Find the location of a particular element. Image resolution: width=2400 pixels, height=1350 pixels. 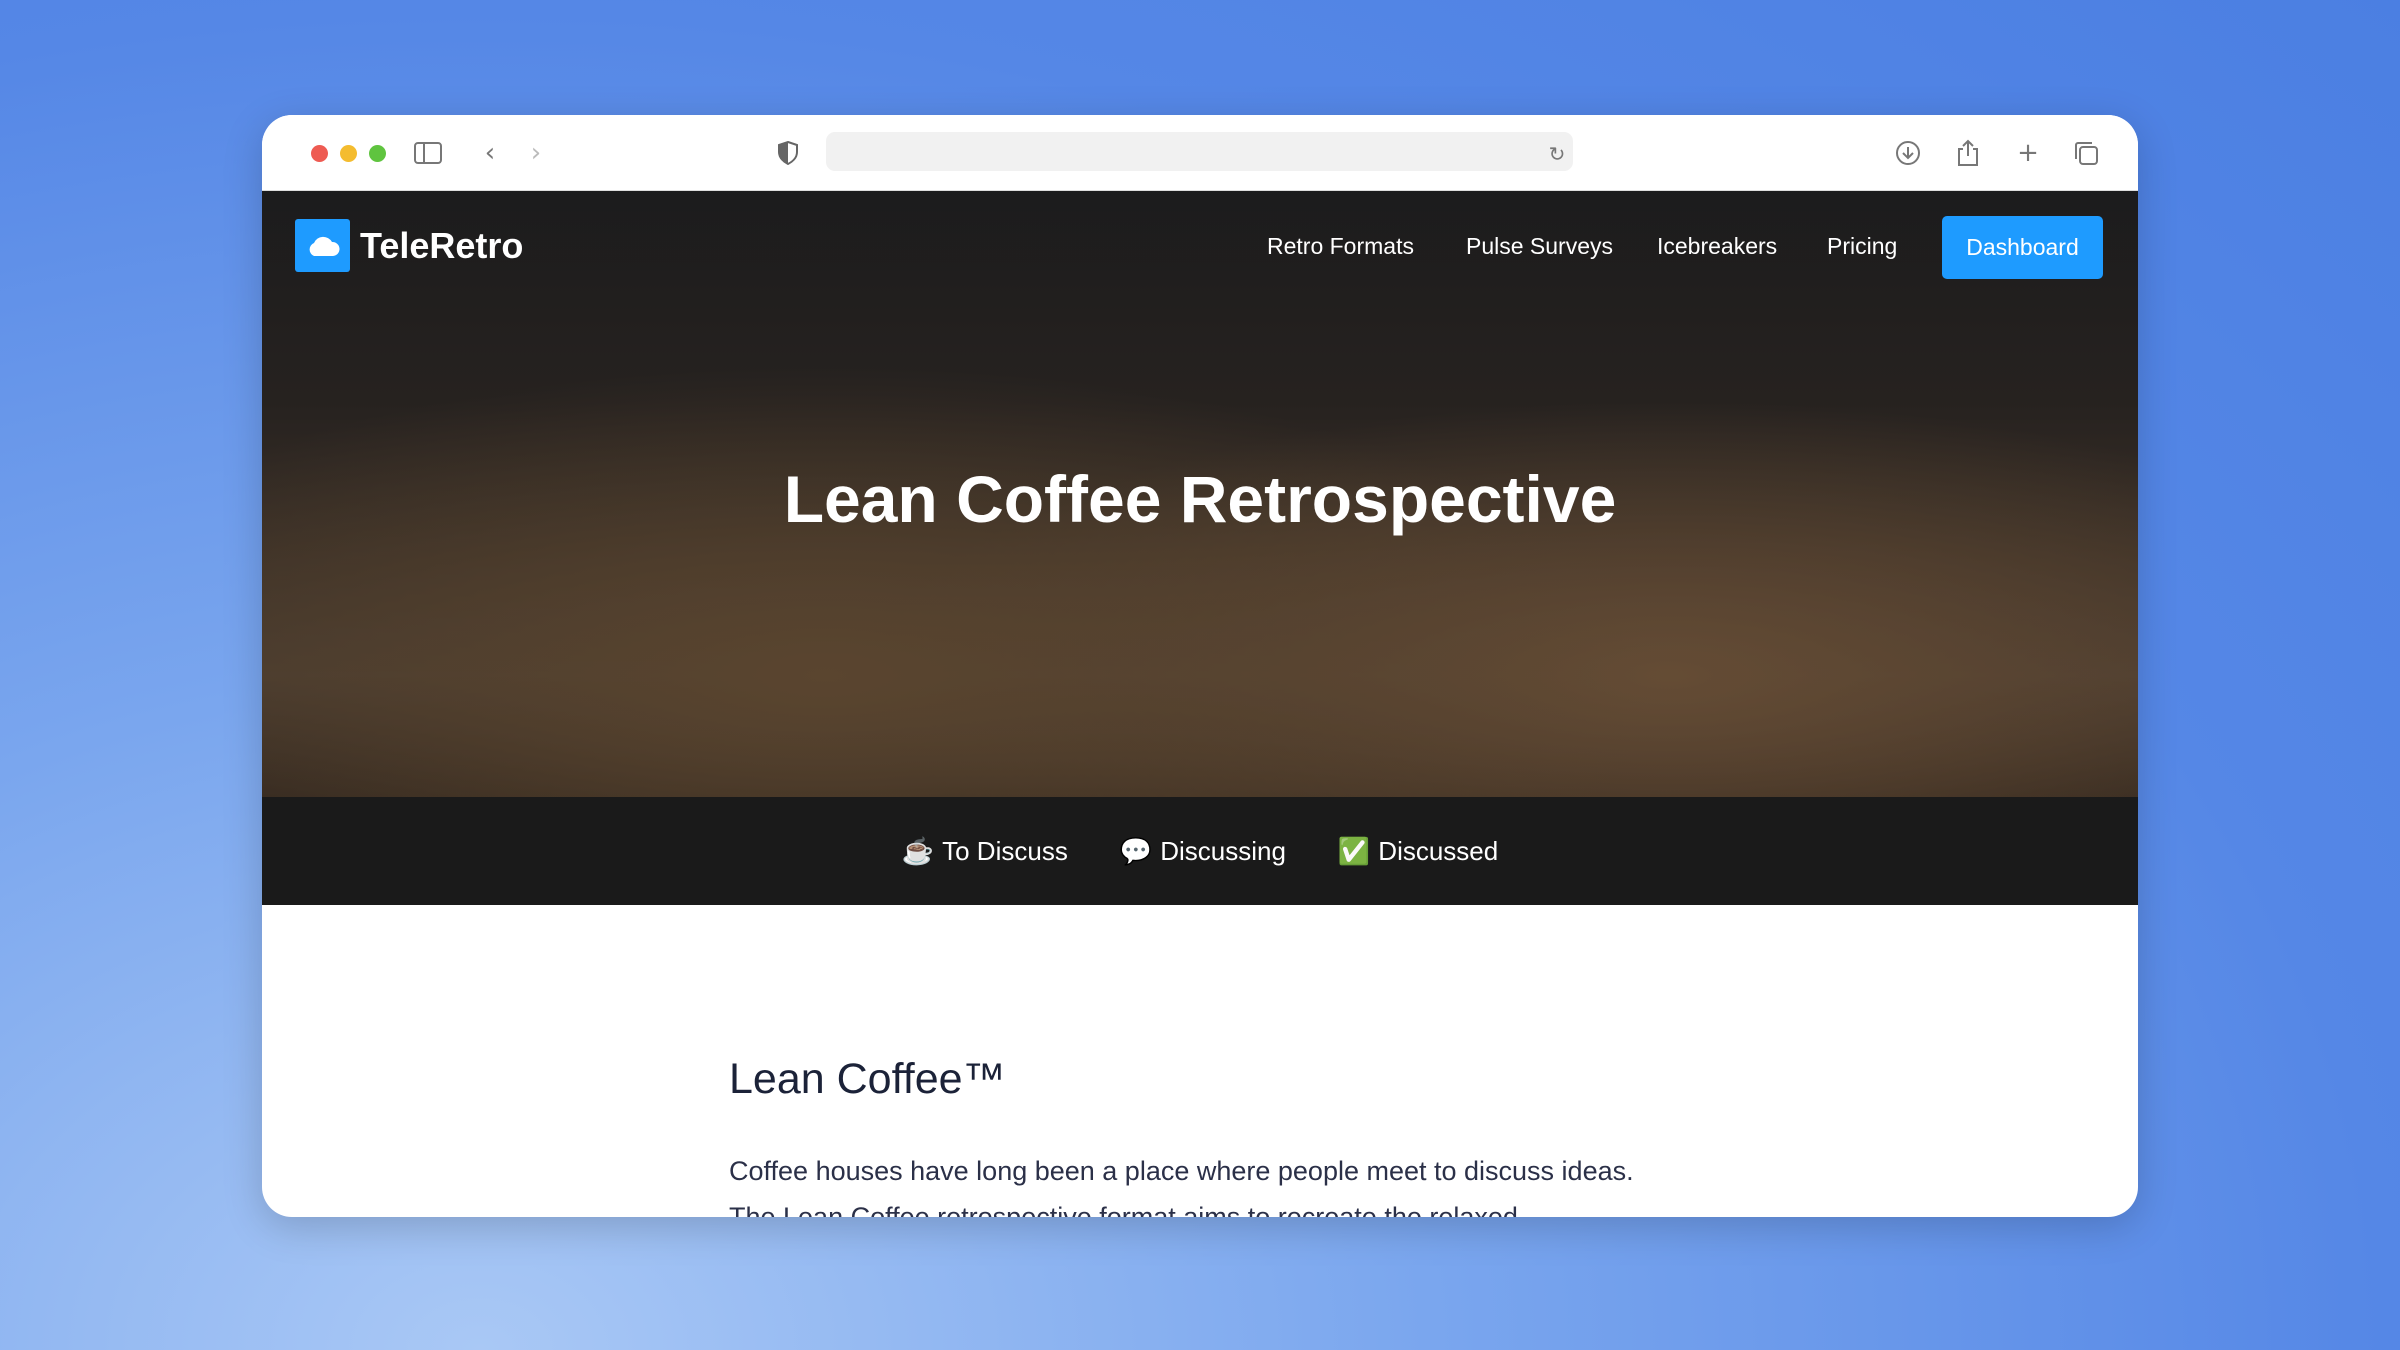

speech-bubble-icon: 💬 is located at coordinates (1136, 850).